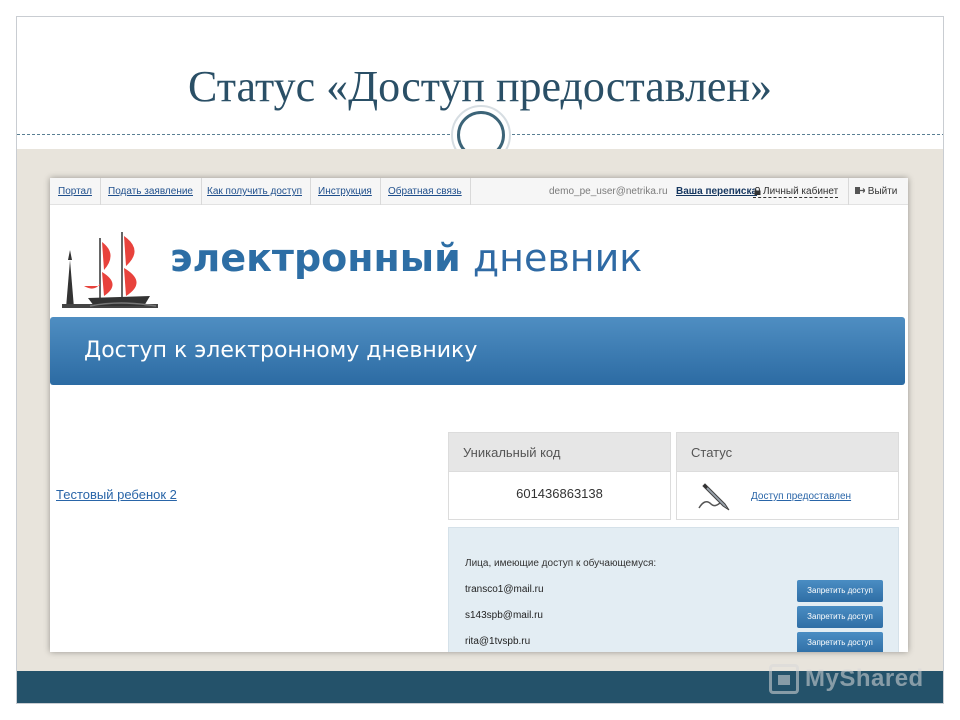 The height and width of the screenshot is (720, 960). What do you see at coordinates (498, 641) in the screenshot?
I see `access-email: rita@1tvspb.ru` at bounding box center [498, 641].